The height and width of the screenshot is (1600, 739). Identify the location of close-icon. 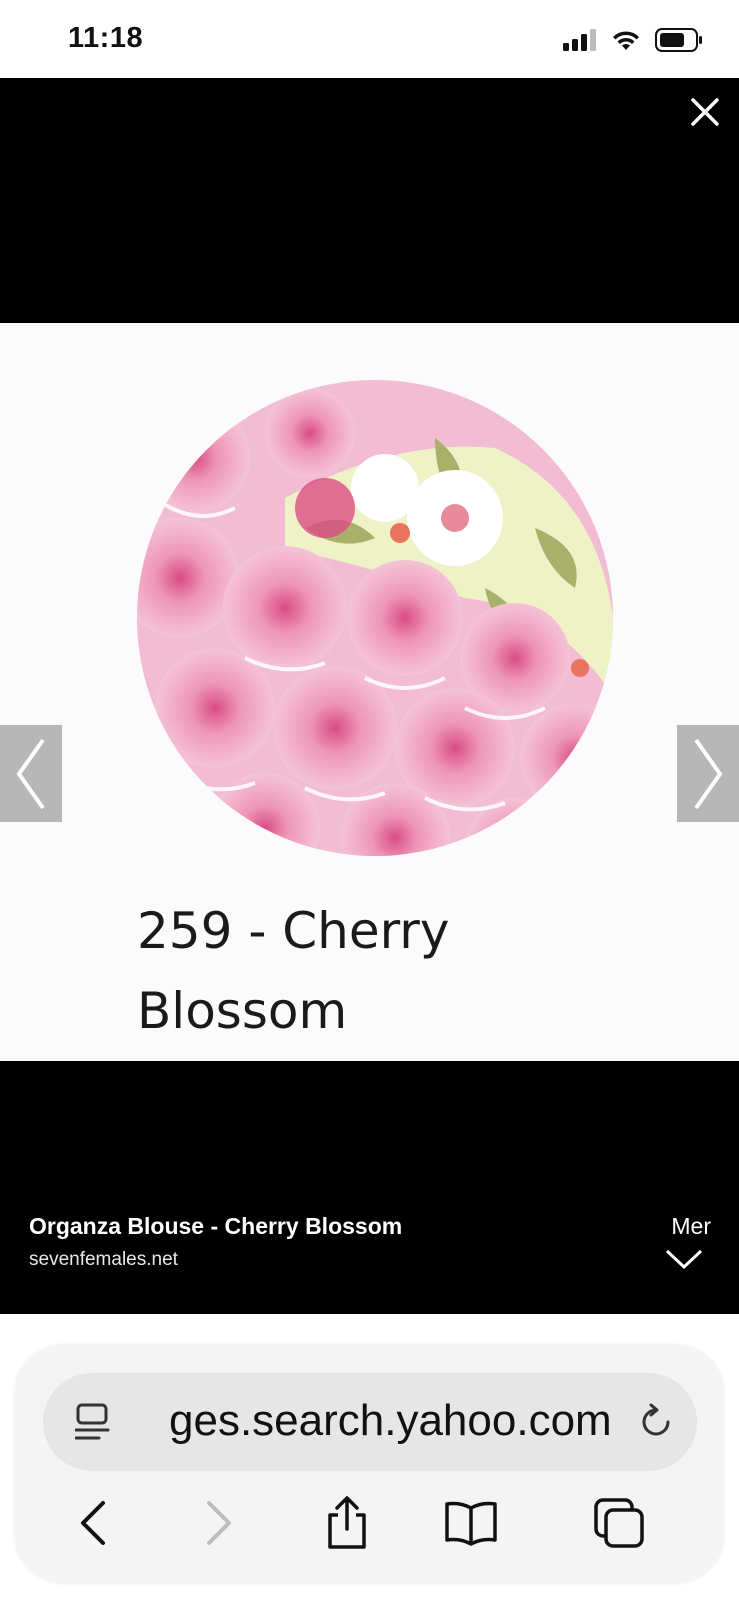
(705, 112).